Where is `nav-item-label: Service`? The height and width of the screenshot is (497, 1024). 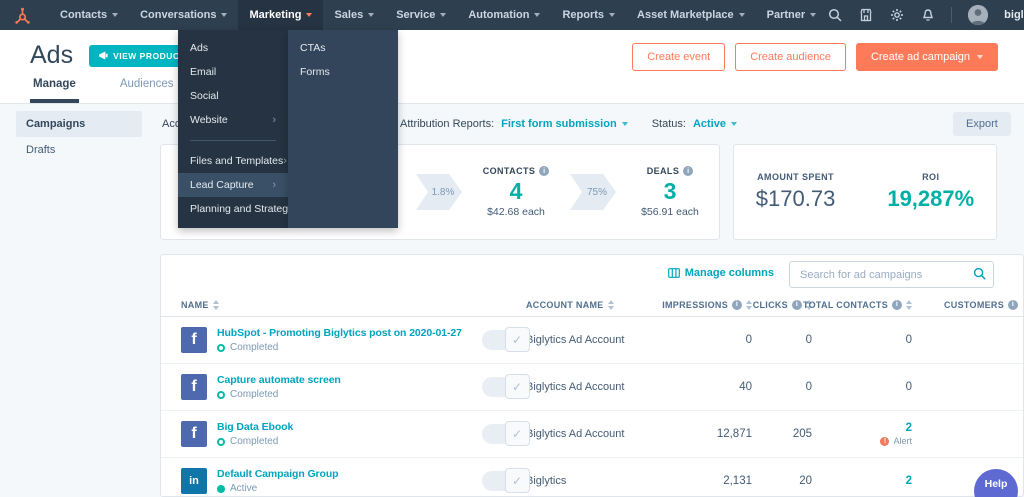
nav-item-label: Service is located at coordinates (416, 15).